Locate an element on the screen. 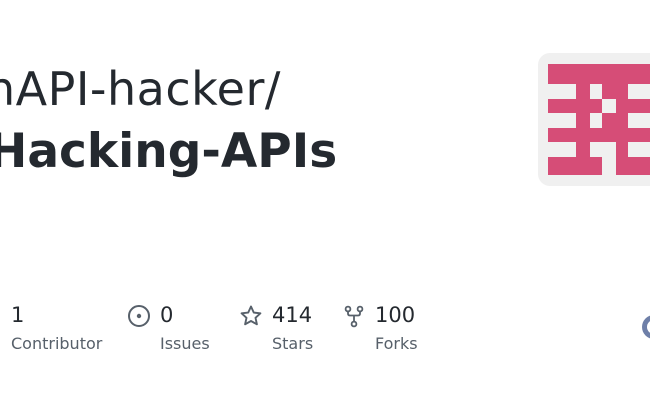 The height and width of the screenshot is (400, 650). issue-opened-icon is located at coordinates (139, 316).